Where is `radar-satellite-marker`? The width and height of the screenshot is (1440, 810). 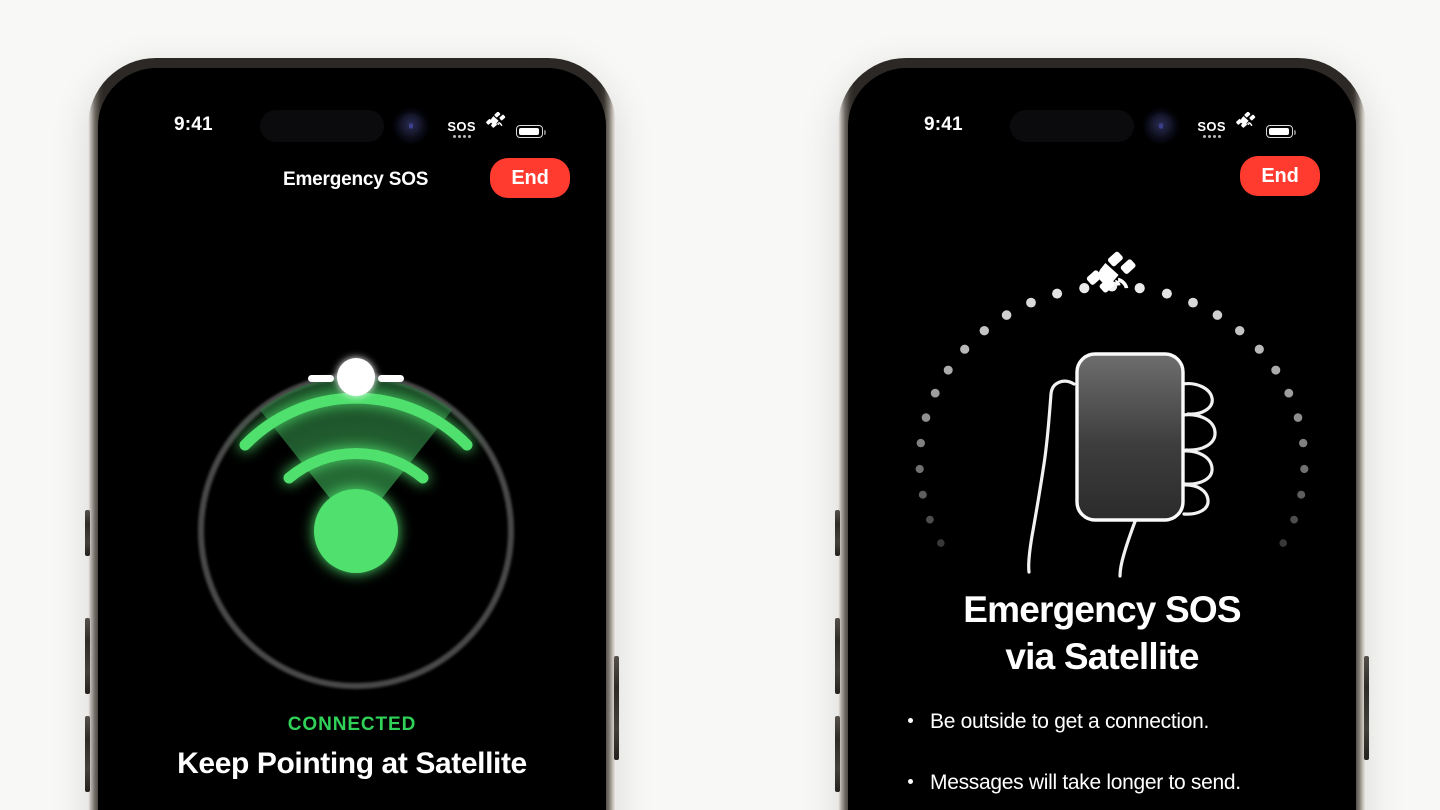 radar-satellite-marker is located at coordinates (356, 377).